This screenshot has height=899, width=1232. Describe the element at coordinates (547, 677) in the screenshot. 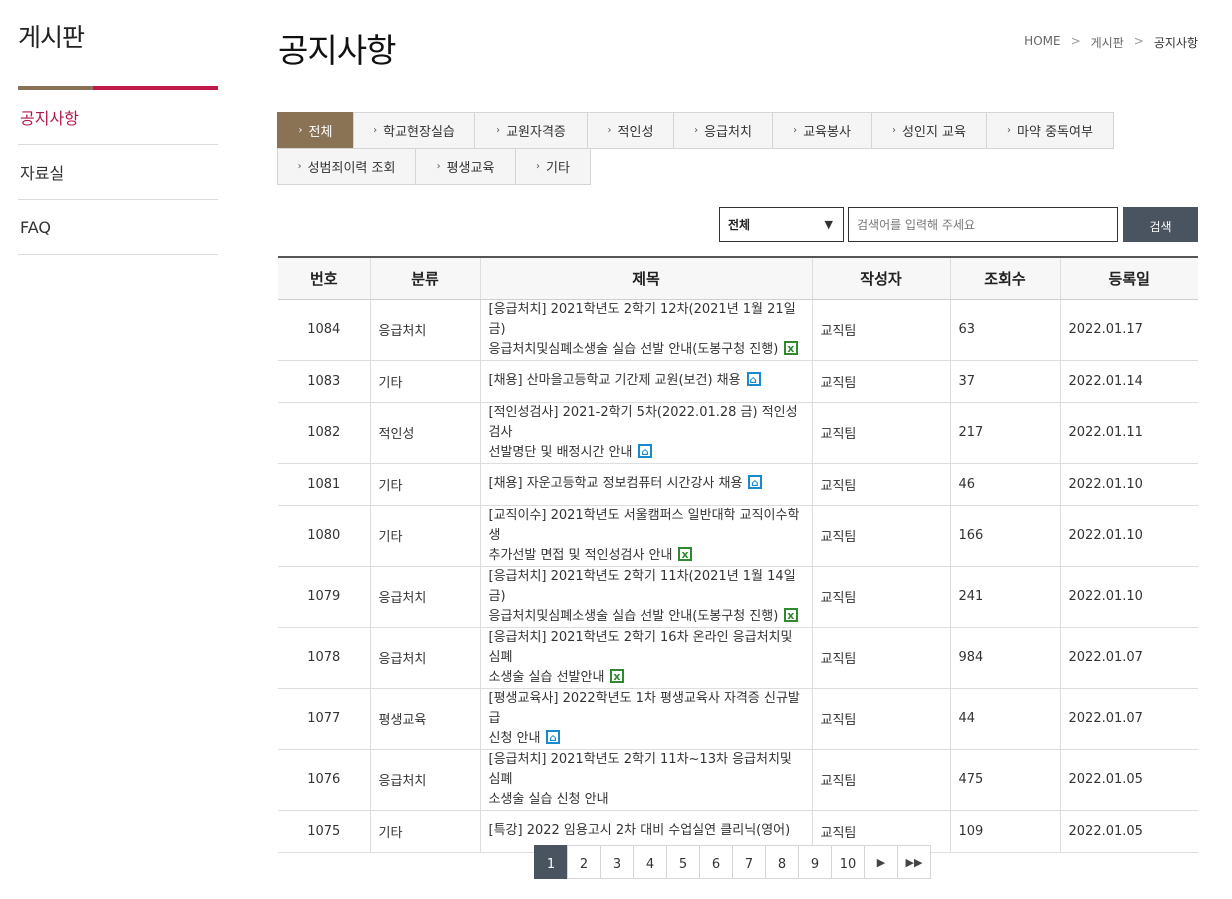

I see `post-title-line: 소생술 실습 선발안내` at that location.